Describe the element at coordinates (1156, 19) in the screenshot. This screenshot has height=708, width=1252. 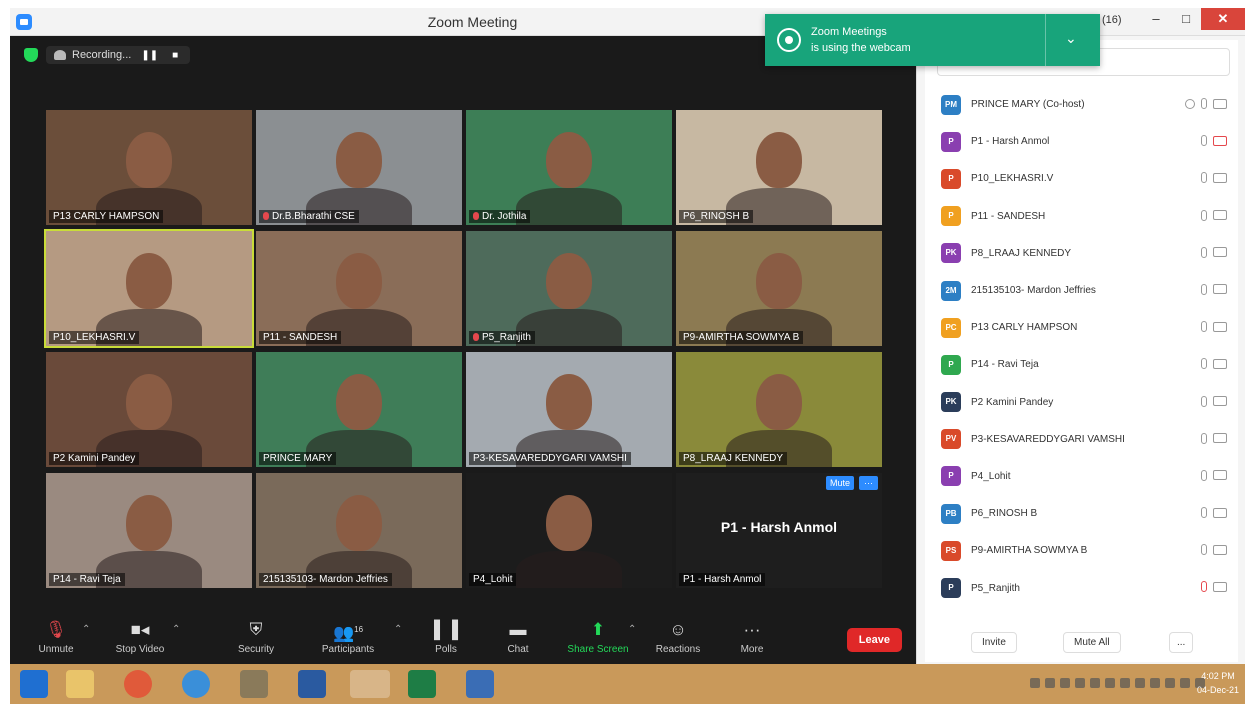
I see `minimize-button: –` at that location.